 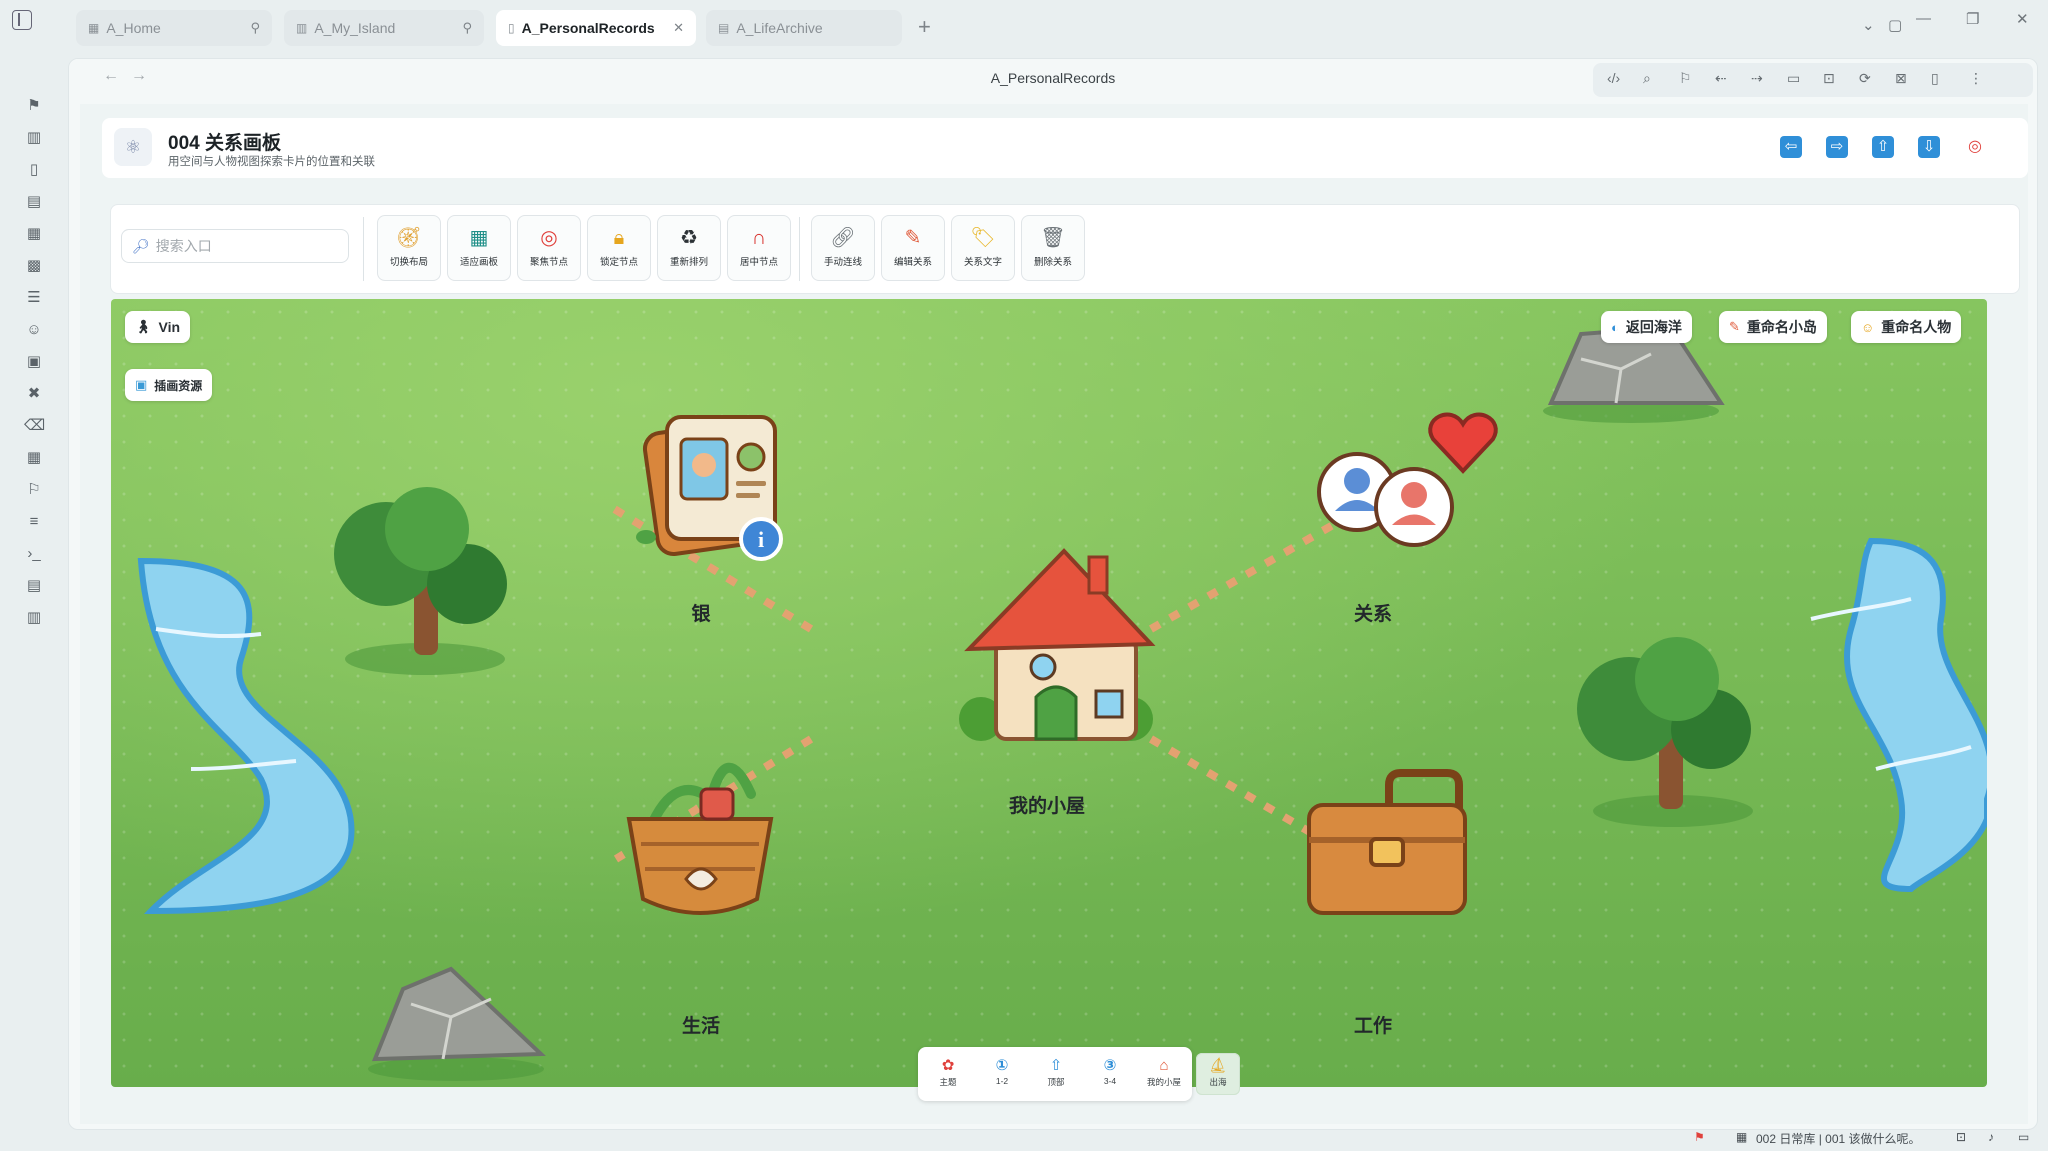 I want to click on river-right, so click(x=1898, y=715).